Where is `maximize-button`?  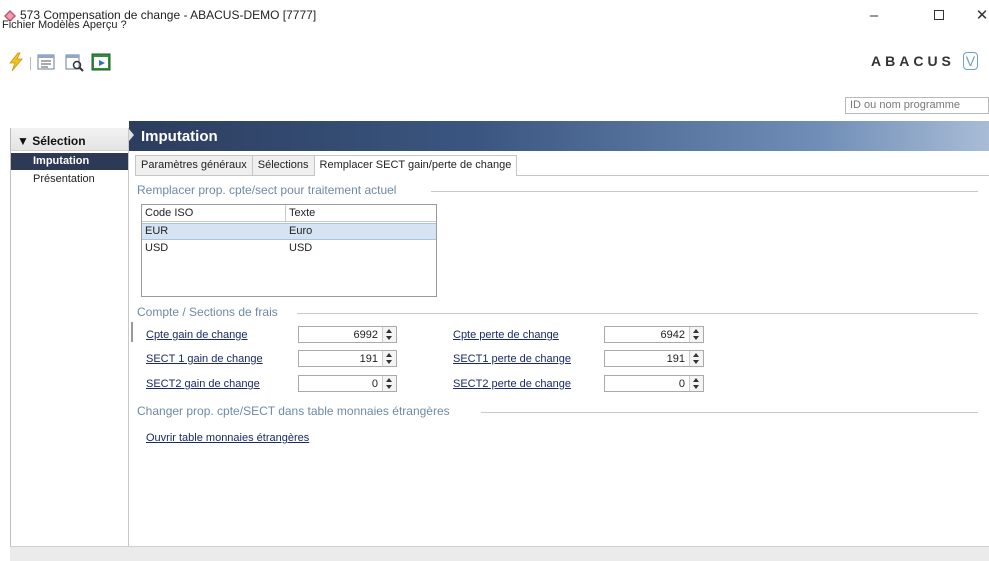
maximize-button is located at coordinates (939, 15).